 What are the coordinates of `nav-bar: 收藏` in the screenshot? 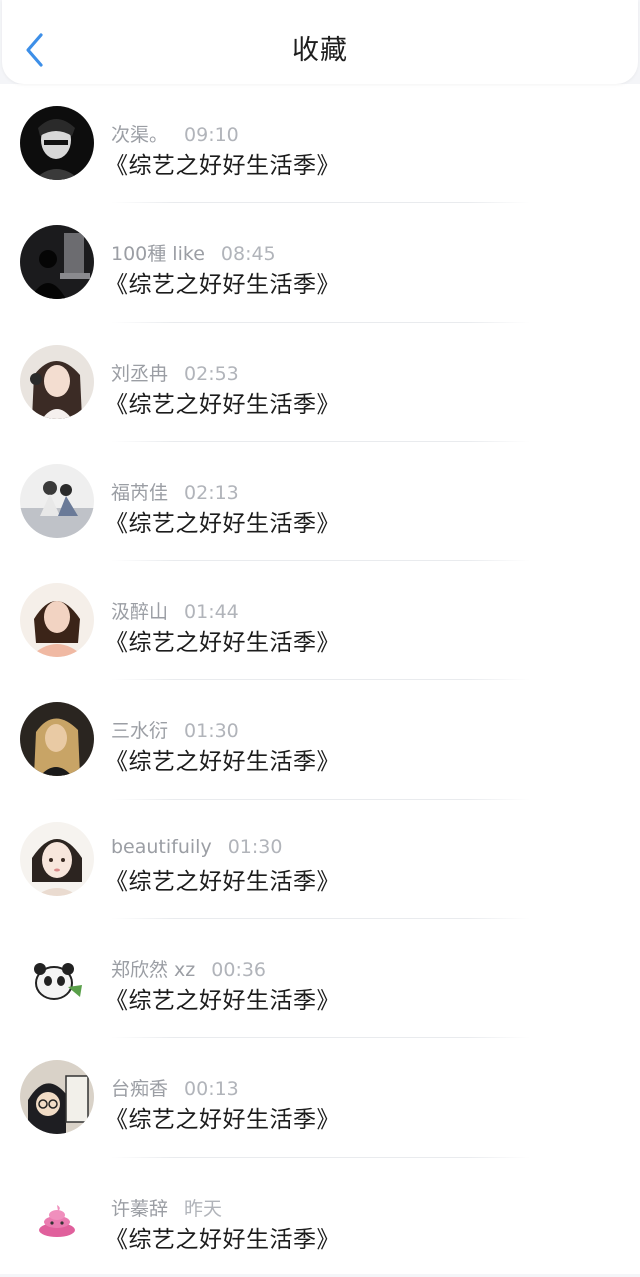 It's located at (320, 42).